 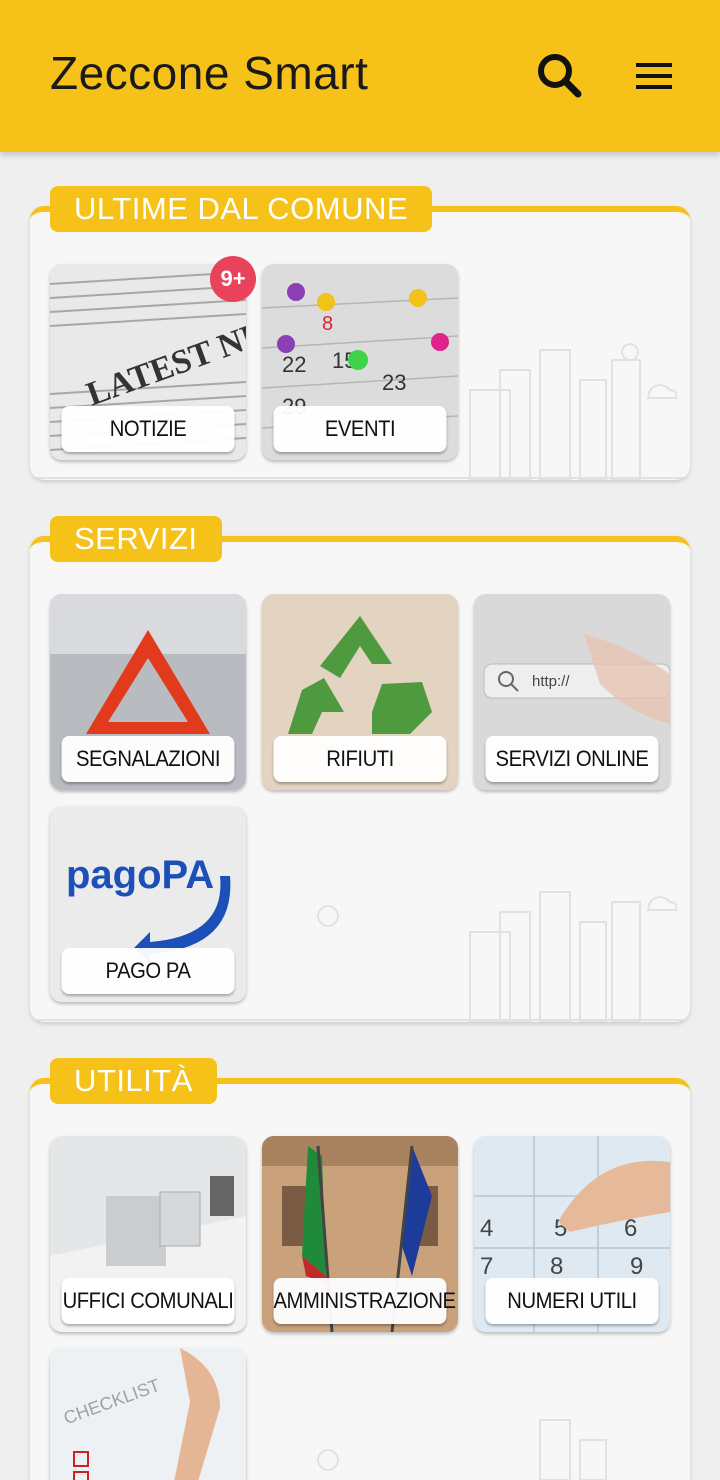 What do you see at coordinates (148, 429) in the screenshot?
I see `tile-label: NOTIZIE` at bounding box center [148, 429].